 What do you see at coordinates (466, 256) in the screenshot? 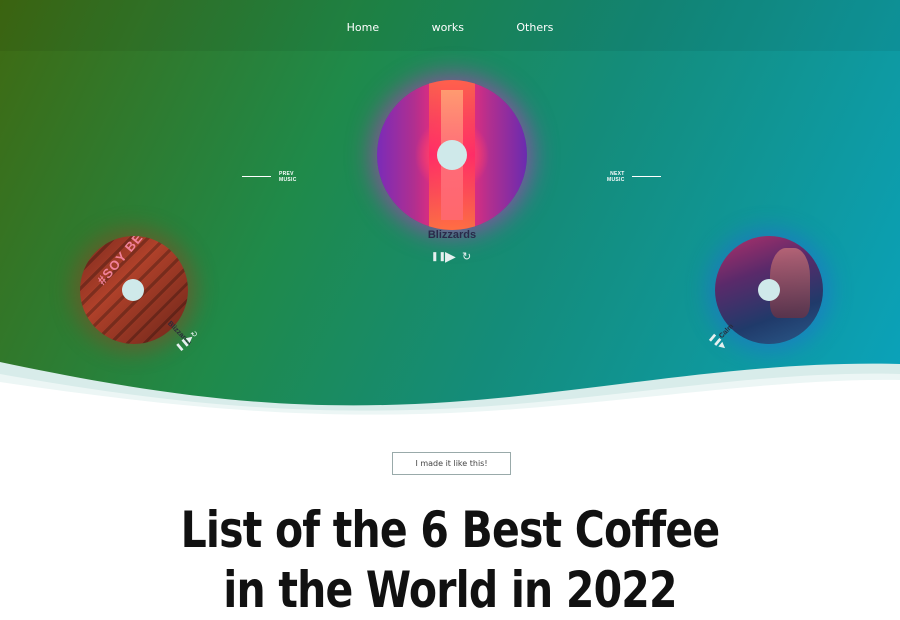
I see `repeat-icon: ↻` at bounding box center [466, 256].